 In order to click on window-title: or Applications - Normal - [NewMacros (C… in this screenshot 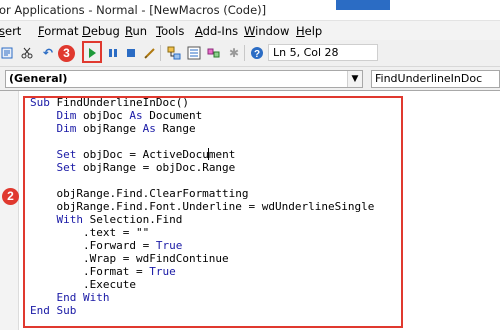, I will do `click(133, 10)`.